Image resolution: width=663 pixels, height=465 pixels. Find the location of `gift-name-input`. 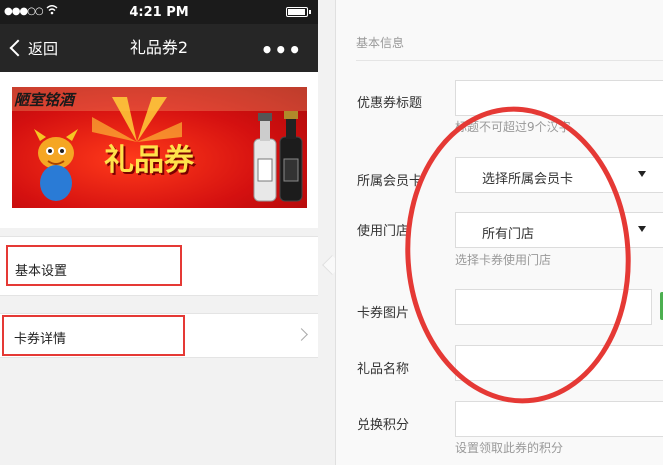

gift-name-input is located at coordinates (559, 363).